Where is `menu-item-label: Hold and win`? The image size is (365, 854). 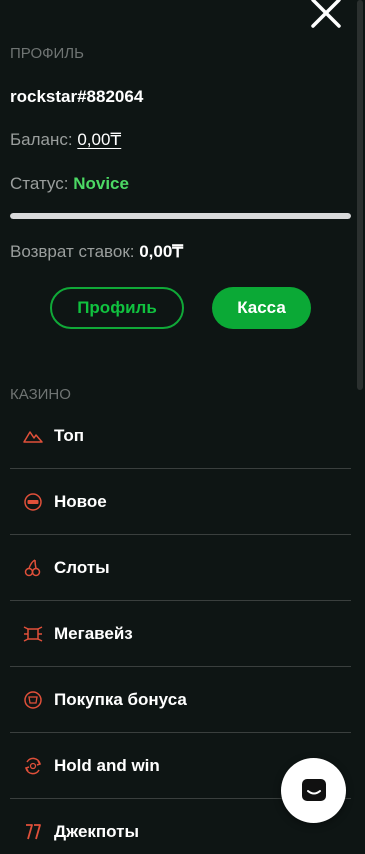
menu-item-label: Hold and win is located at coordinates (107, 765).